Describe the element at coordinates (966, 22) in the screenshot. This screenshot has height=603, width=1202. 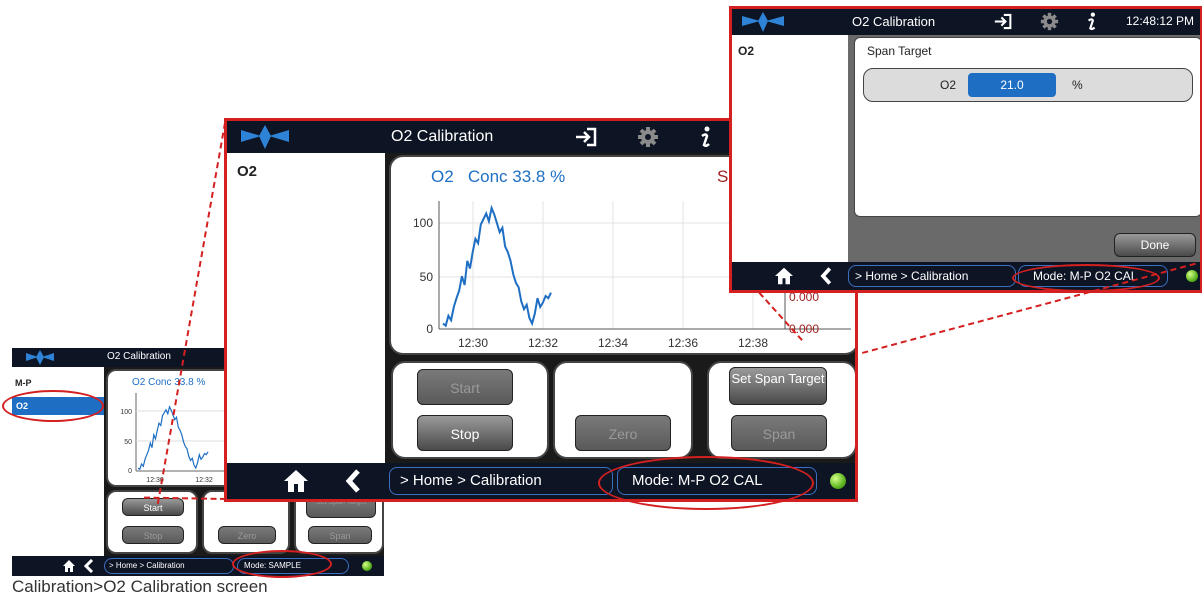
I see `top-bar: O2 Calibration 12:48:12 PM` at that location.